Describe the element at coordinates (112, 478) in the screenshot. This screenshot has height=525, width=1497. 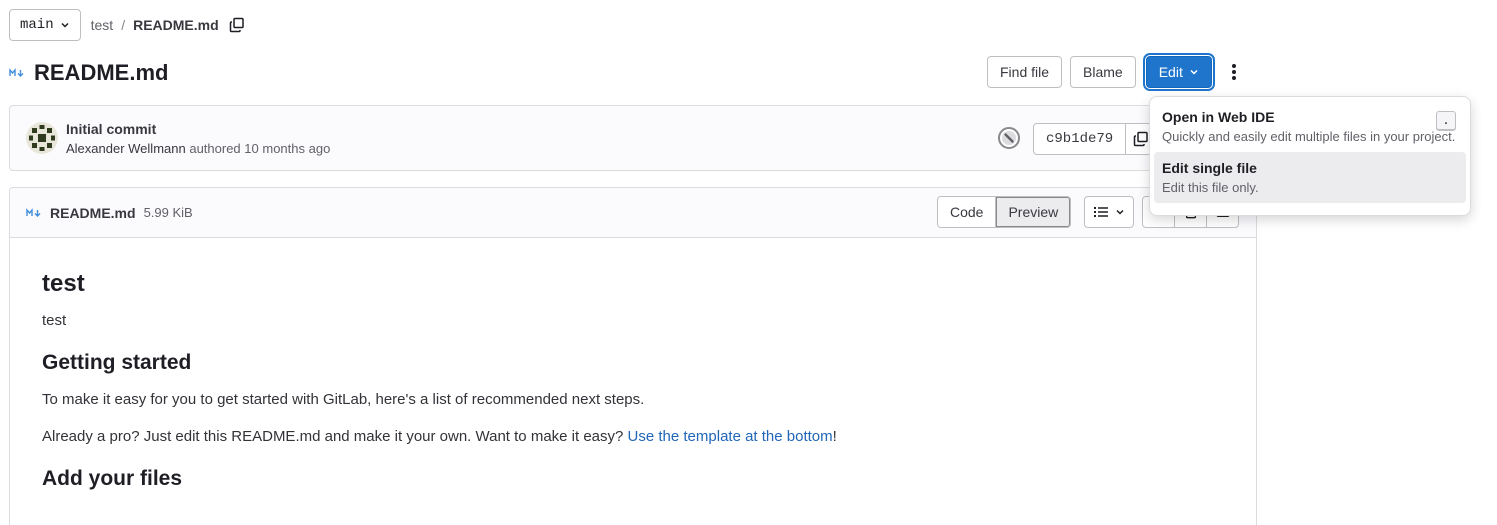
I see `readme-heading-add-files: Add your files` at that location.